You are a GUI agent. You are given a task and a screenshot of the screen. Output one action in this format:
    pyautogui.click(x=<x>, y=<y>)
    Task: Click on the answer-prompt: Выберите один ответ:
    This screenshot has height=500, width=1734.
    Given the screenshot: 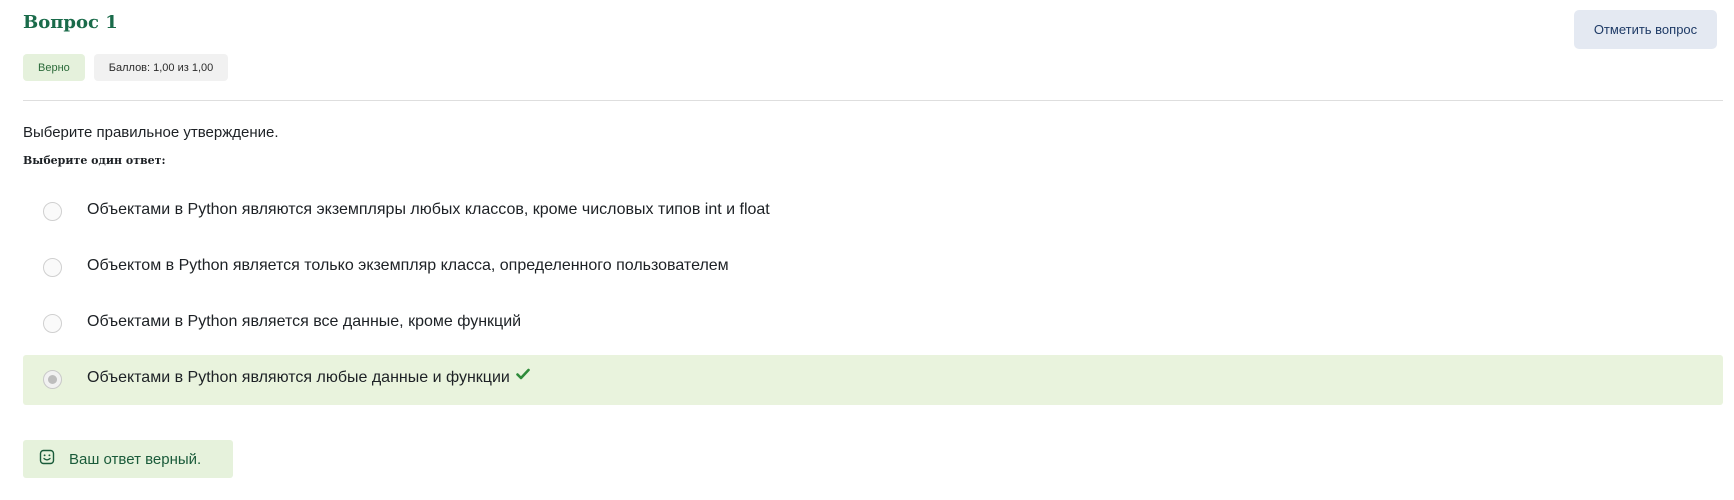 What is the action you would take?
    pyautogui.click(x=94, y=160)
    